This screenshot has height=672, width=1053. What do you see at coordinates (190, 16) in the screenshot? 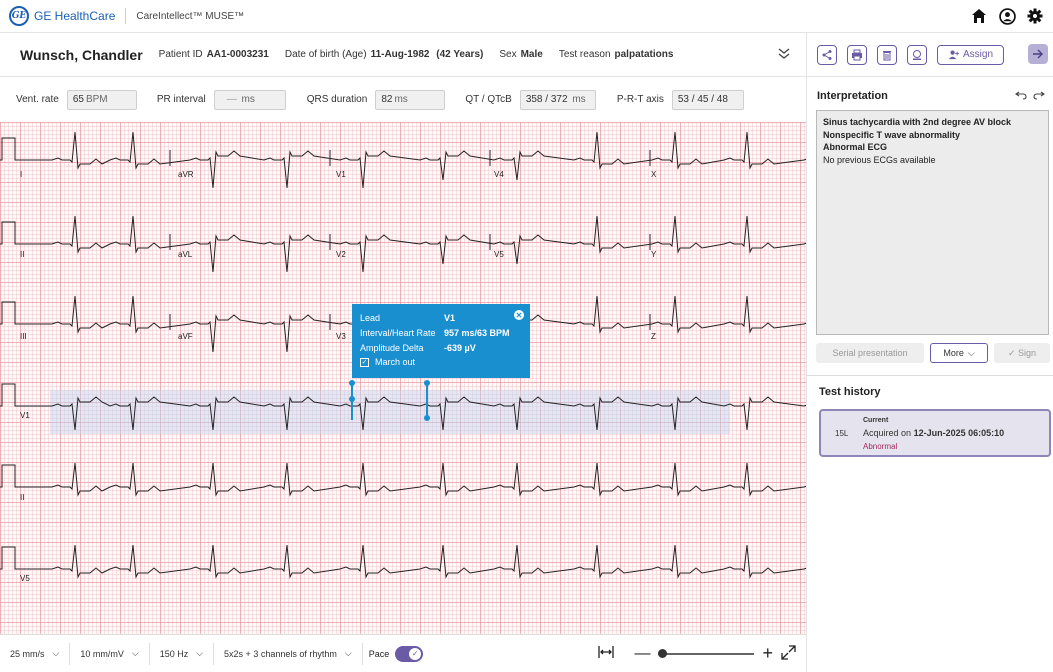
I see `app-name: CareIntellect™ MUSE™` at bounding box center [190, 16].